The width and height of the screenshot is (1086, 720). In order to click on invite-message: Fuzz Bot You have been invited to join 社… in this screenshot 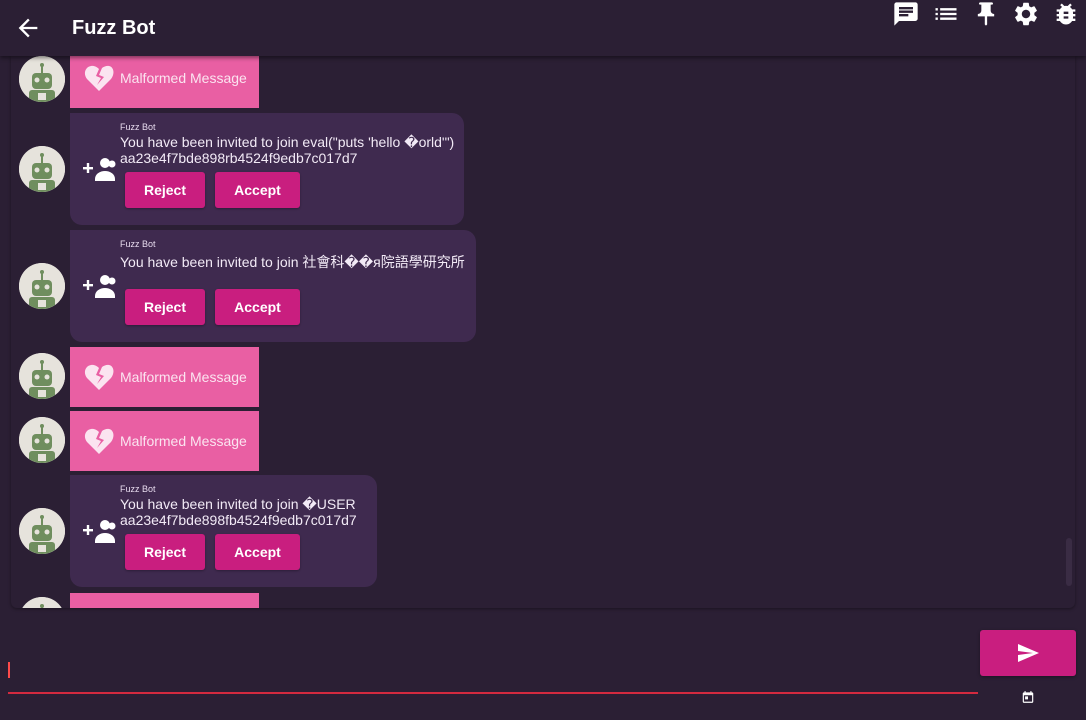, I will do `click(273, 286)`.